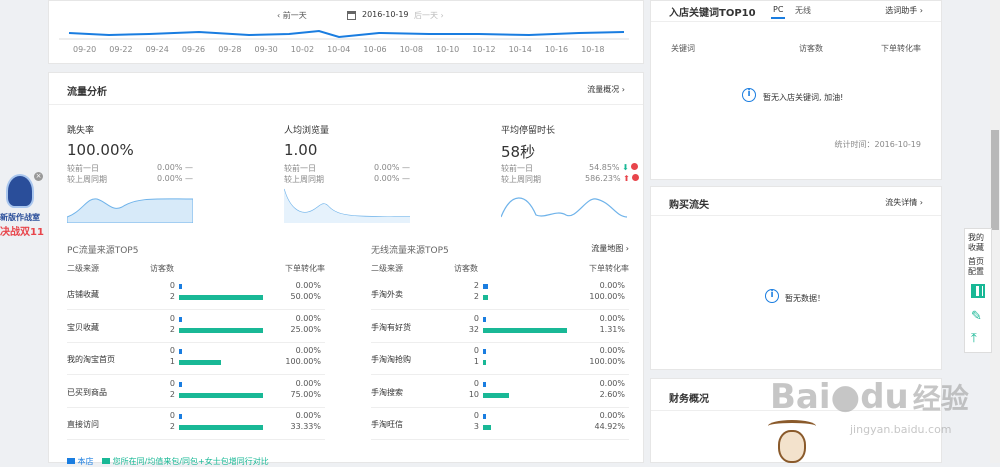 Image resolution: width=1000 pixels, height=467 pixels. What do you see at coordinates (87, 392) in the screenshot?
I see `row-source-name: 已买到商品` at bounding box center [87, 392].